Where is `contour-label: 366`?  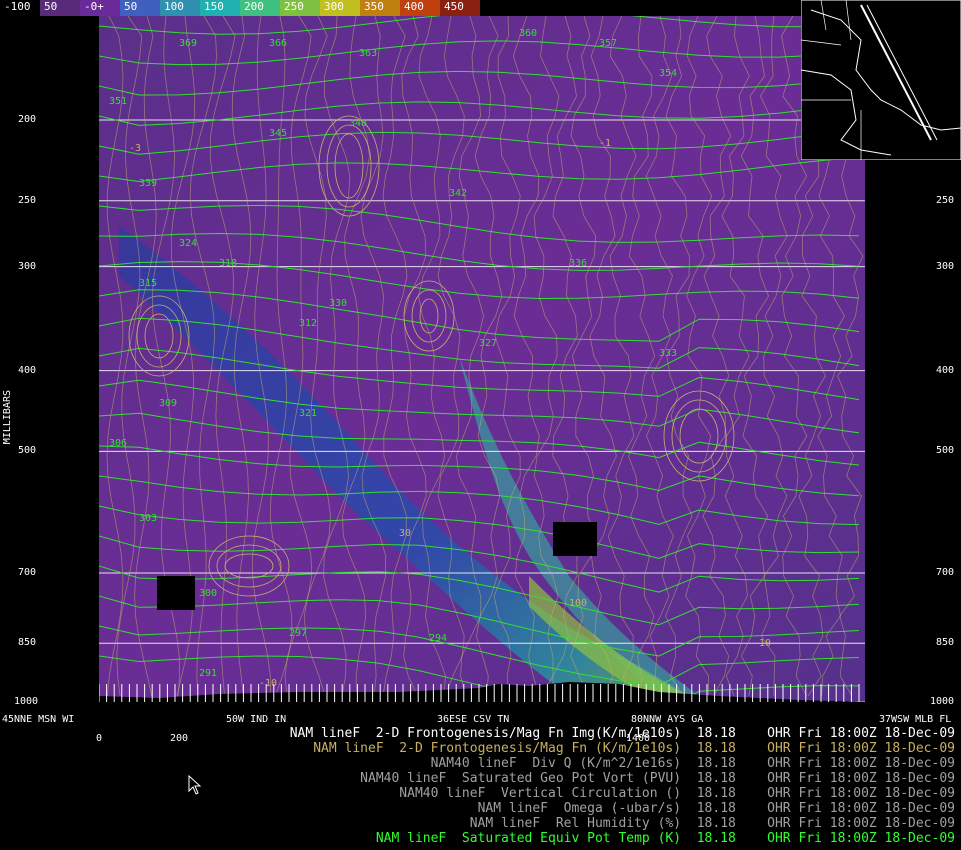 contour-label: 366 is located at coordinates (278, 43).